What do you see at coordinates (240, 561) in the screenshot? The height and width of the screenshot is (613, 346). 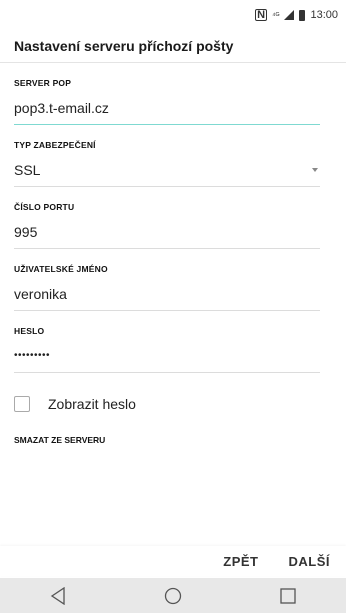 I see `back-button: ZPĚT` at bounding box center [240, 561].